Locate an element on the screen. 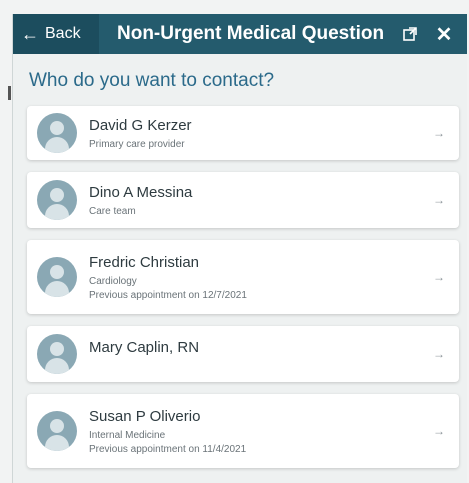 The width and height of the screenshot is (469, 483). contact-name: Susan P Oliverio is located at coordinates (145, 416).